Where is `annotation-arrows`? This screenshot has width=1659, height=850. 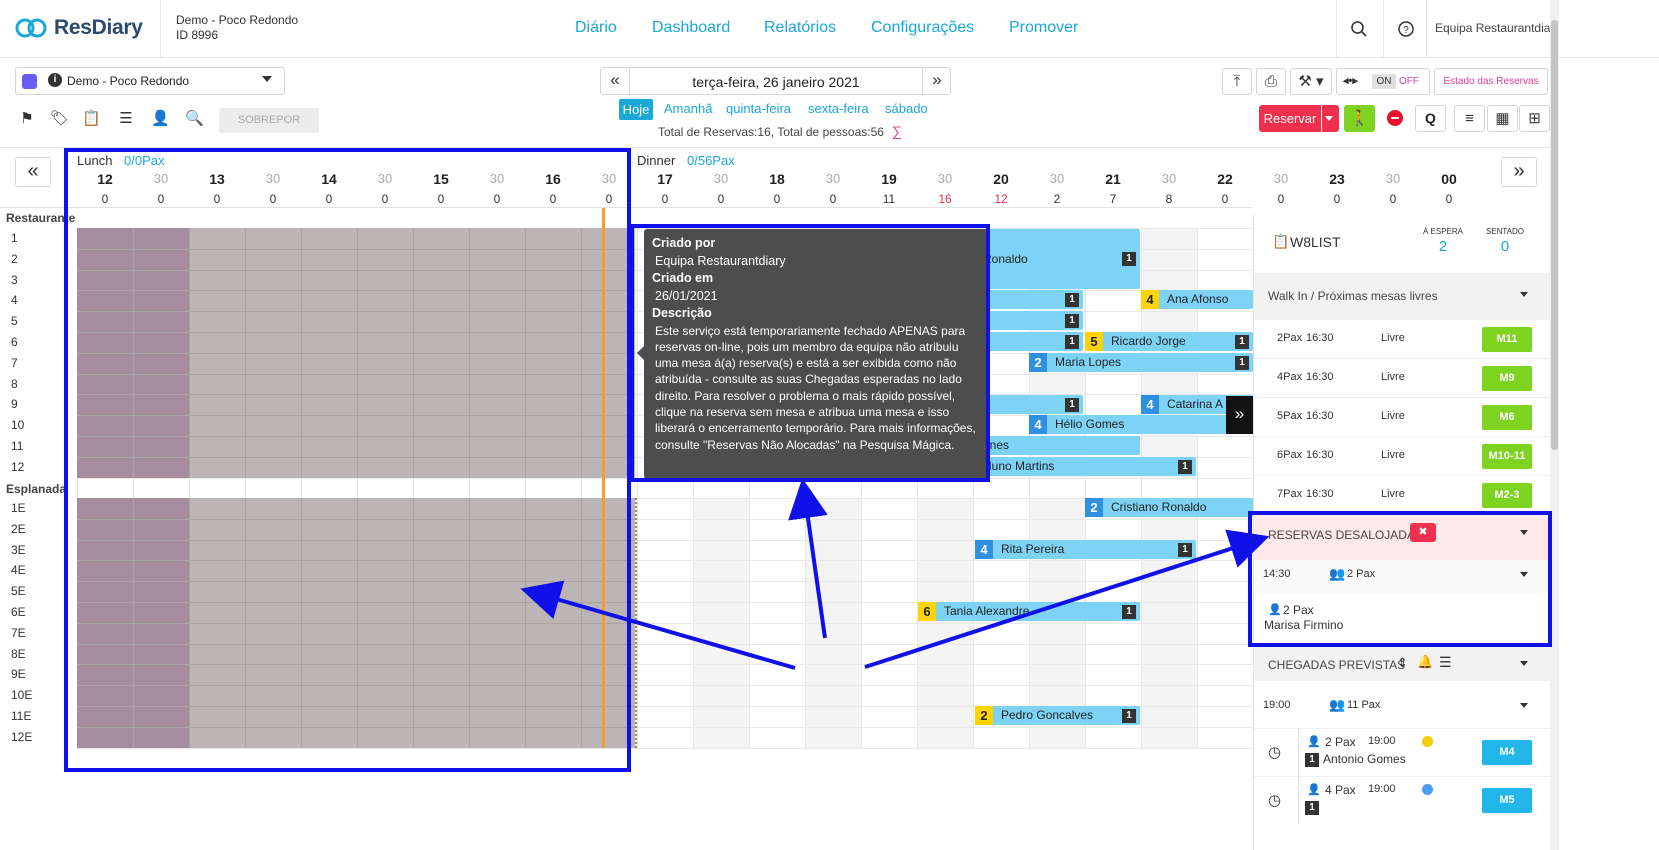 annotation-arrows is located at coordinates (895, 574).